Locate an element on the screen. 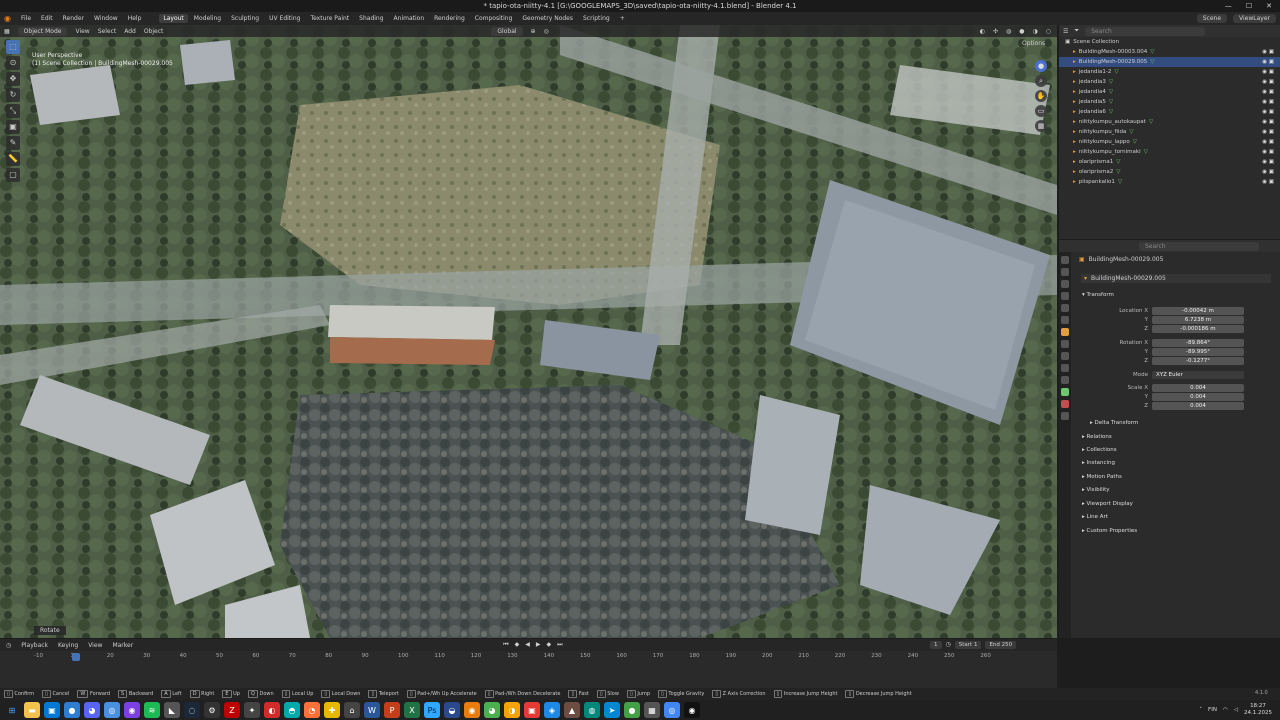 The width and height of the screenshot is (1280, 720). store-icon: ▣ is located at coordinates (52, 710).